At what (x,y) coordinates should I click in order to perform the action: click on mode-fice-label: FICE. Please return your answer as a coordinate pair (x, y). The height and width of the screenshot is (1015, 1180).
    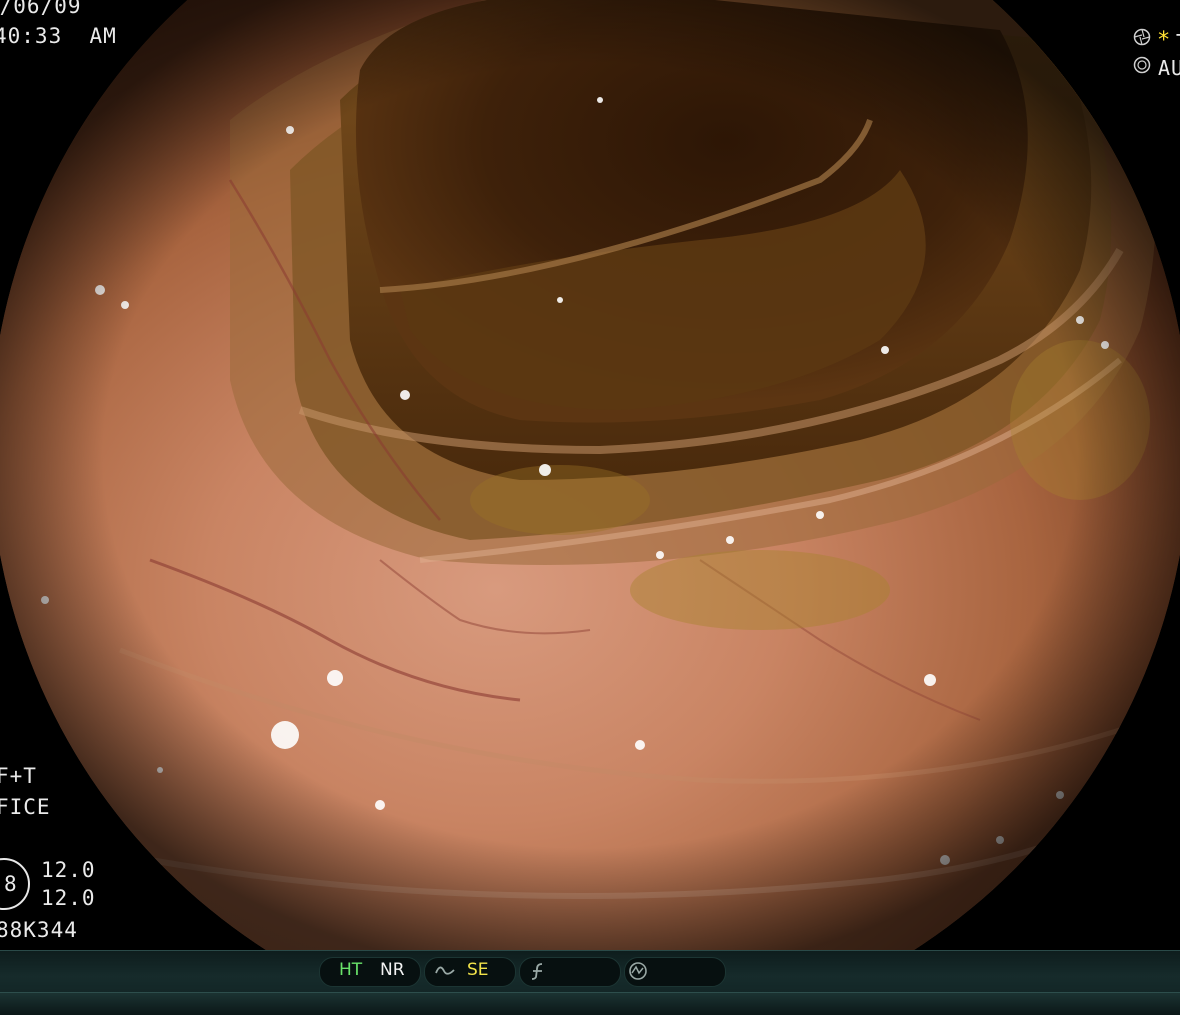
    Looking at the image, I should click on (25, 807).